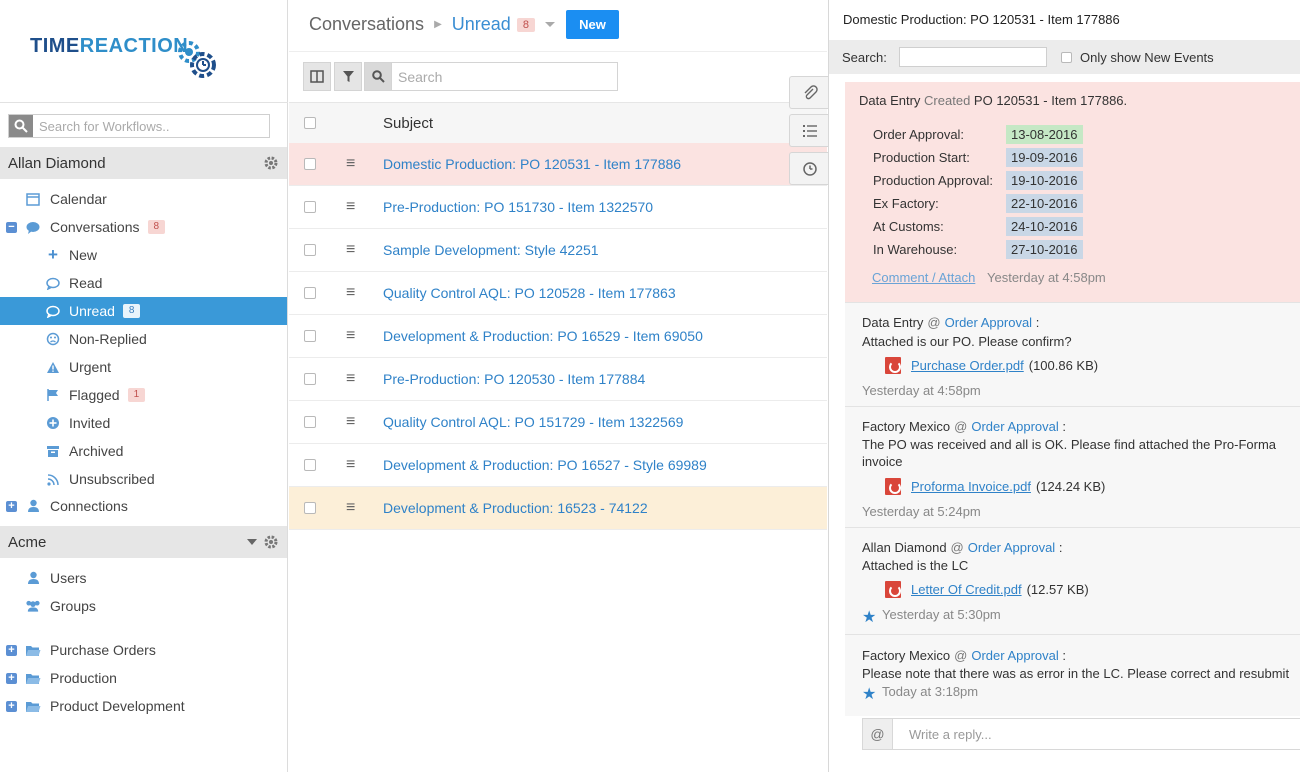 Image resolution: width=1300 pixels, height=772 pixels. Describe the element at coordinates (378, 76) in the screenshot. I see `search-toggle-button` at that location.